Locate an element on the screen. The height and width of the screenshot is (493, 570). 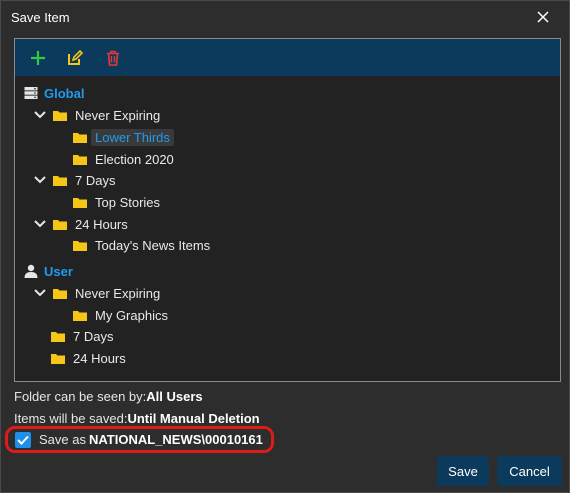
dialog-title: Save Item is located at coordinates (40, 17).